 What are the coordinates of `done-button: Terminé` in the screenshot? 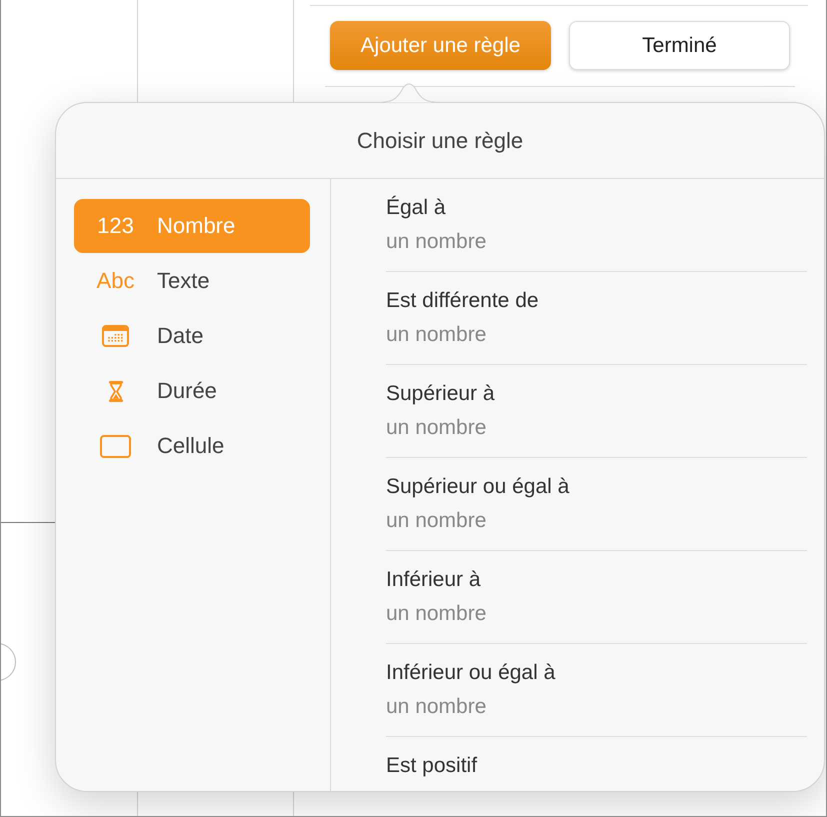 It's located at (679, 45).